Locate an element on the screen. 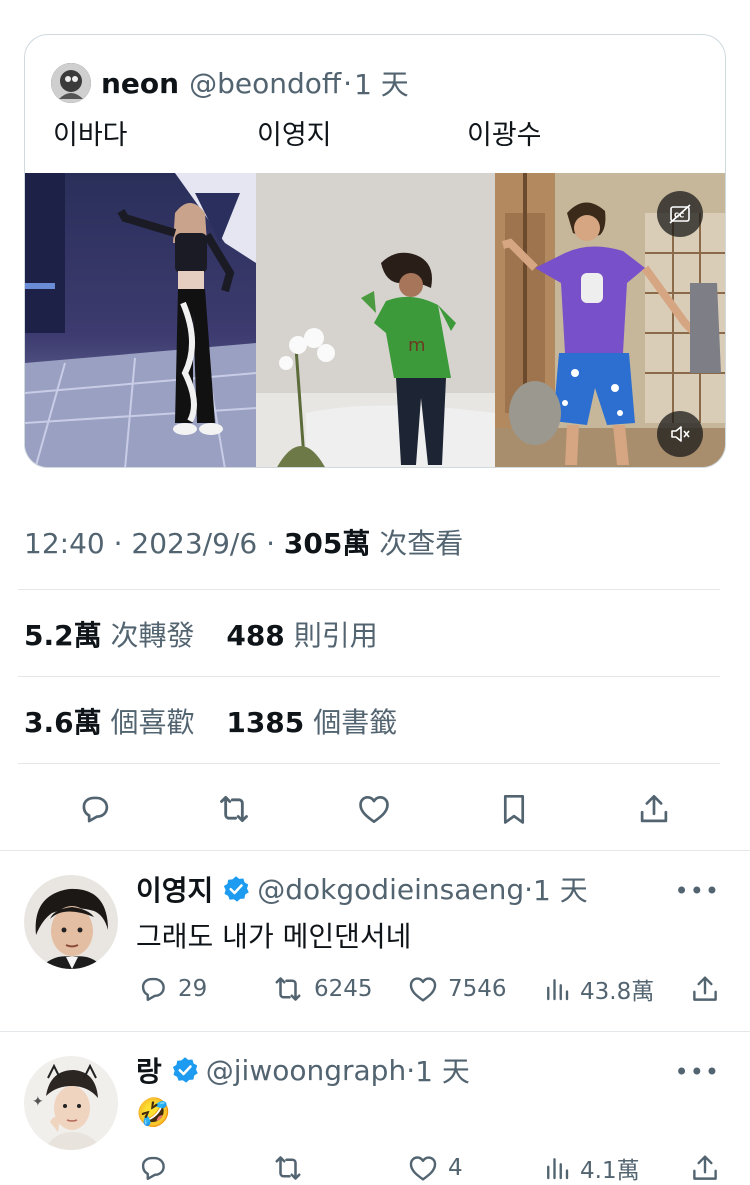 The image size is (750, 1185). reply-tweet: ✦ 랑 @jiwoongraph · 1 天 ••• 🤣 4 4.1萬 is located at coordinates (375, 1108).